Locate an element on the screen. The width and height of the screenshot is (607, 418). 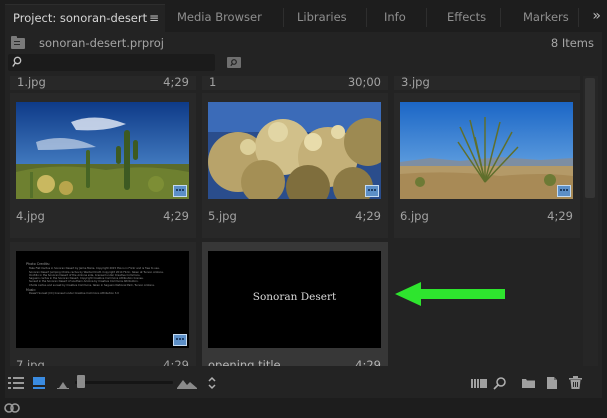
item-count: 8 Items is located at coordinates (572, 43).